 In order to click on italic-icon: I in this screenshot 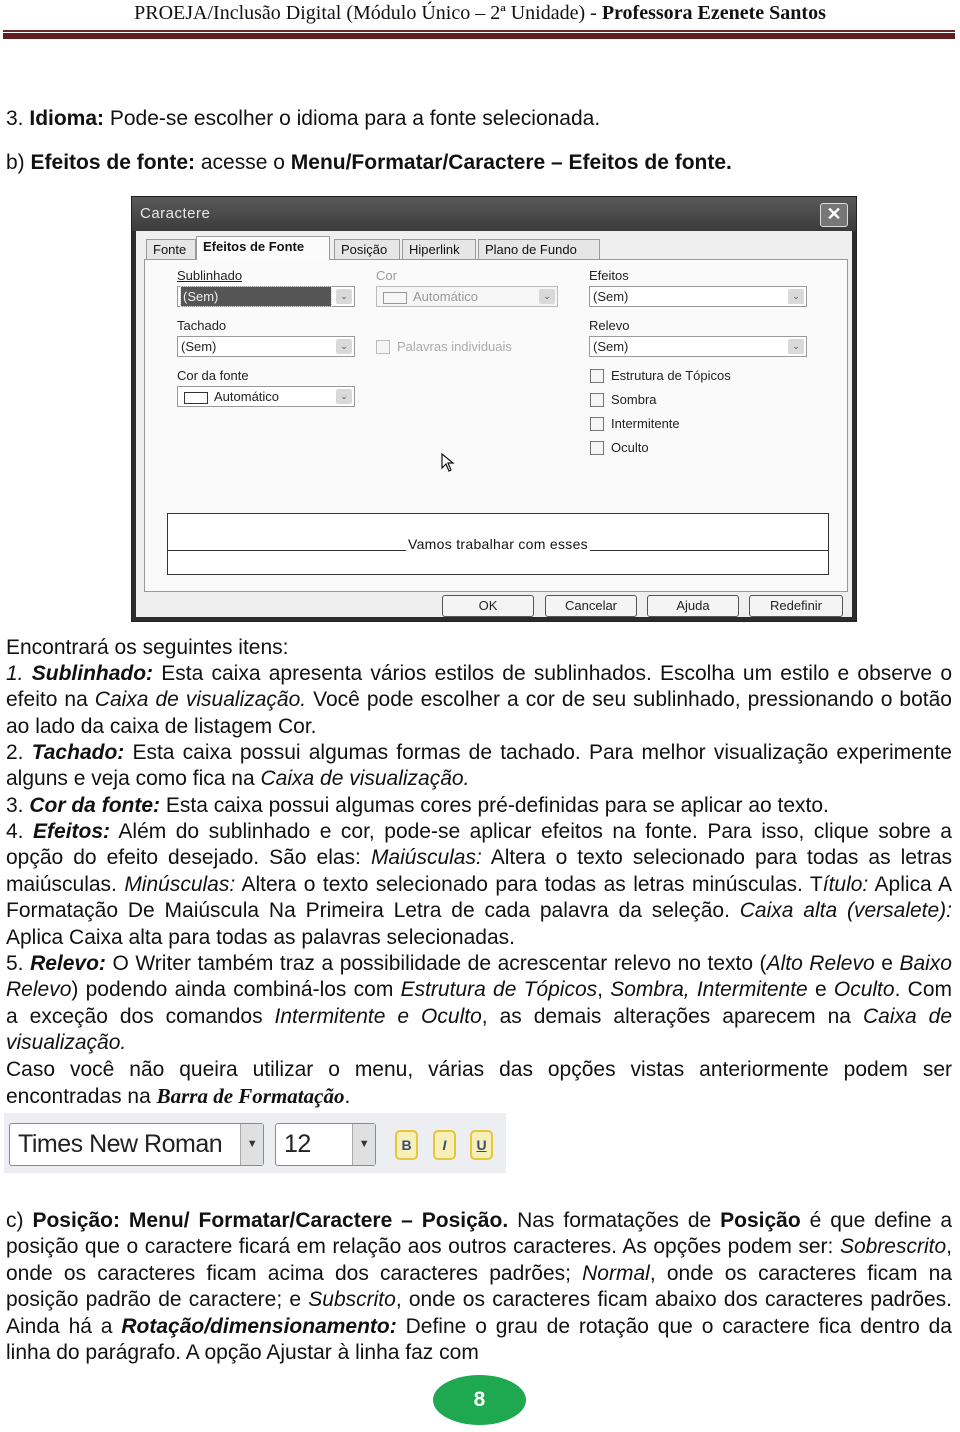, I will do `click(444, 1145)`.